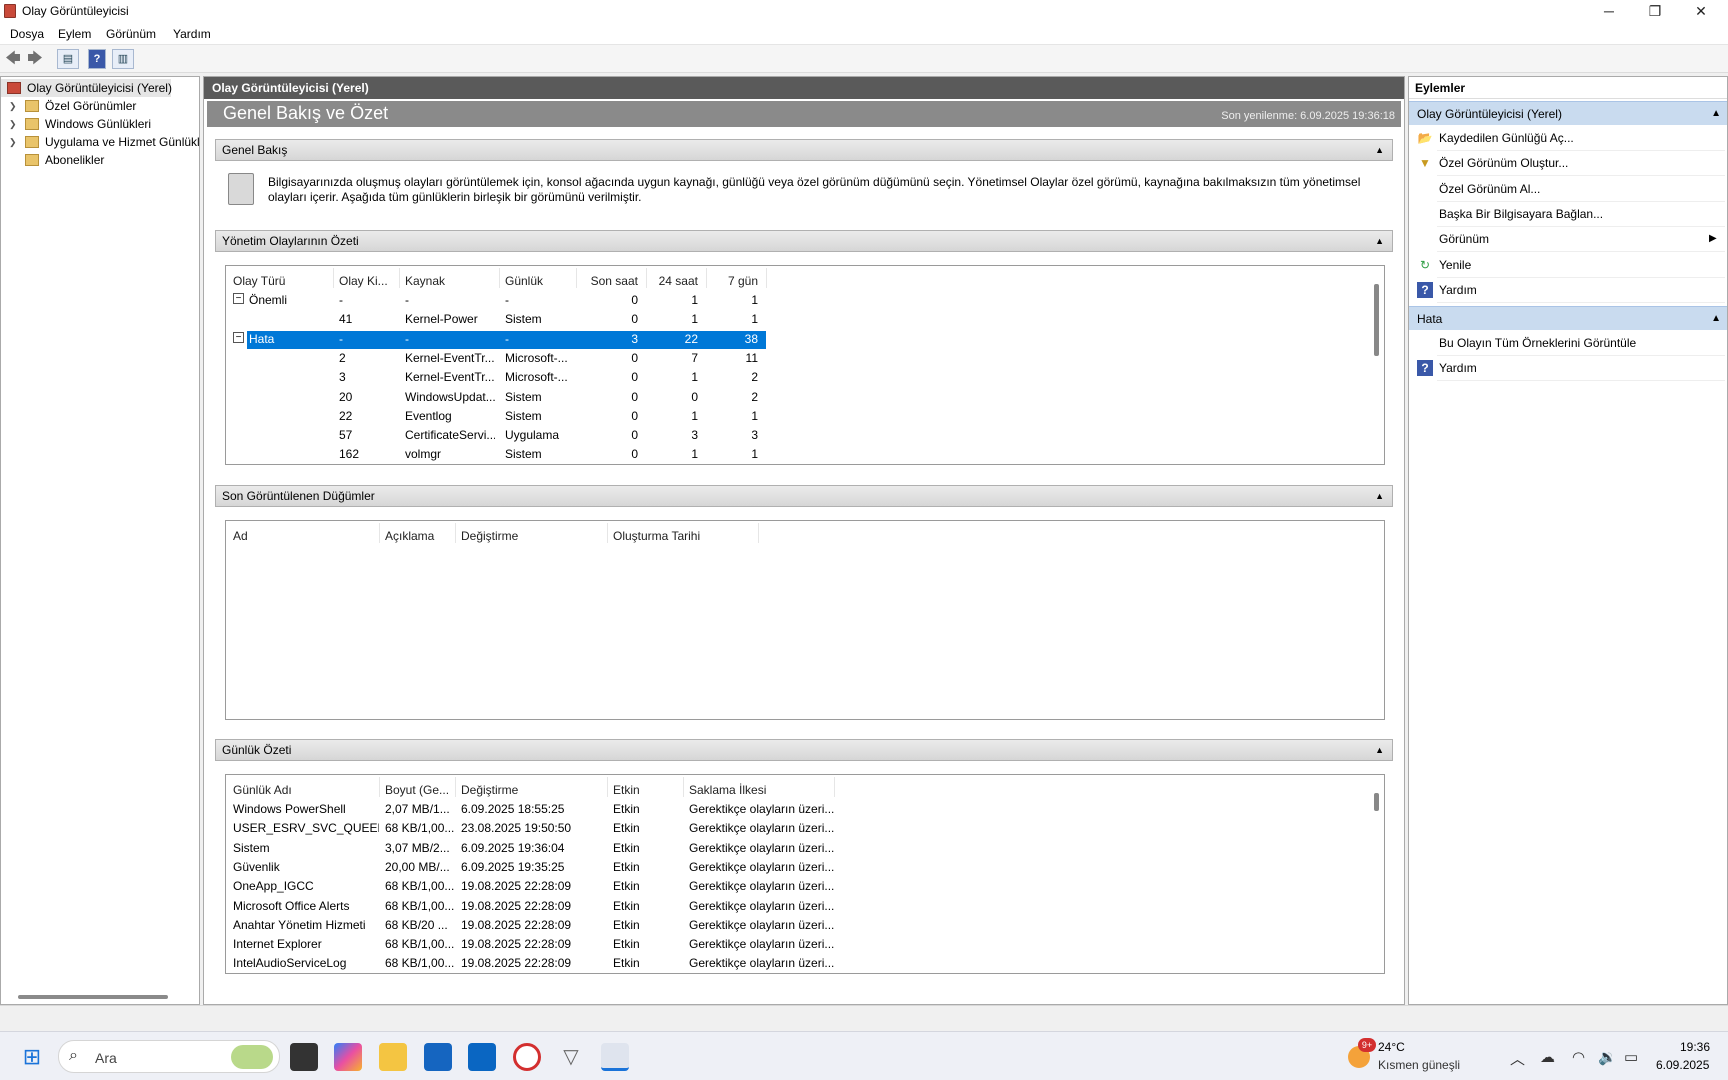 This screenshot has width=1728, height=1080. I want to click on action-pane-toggle-icon: ▥, so click(123, 59).